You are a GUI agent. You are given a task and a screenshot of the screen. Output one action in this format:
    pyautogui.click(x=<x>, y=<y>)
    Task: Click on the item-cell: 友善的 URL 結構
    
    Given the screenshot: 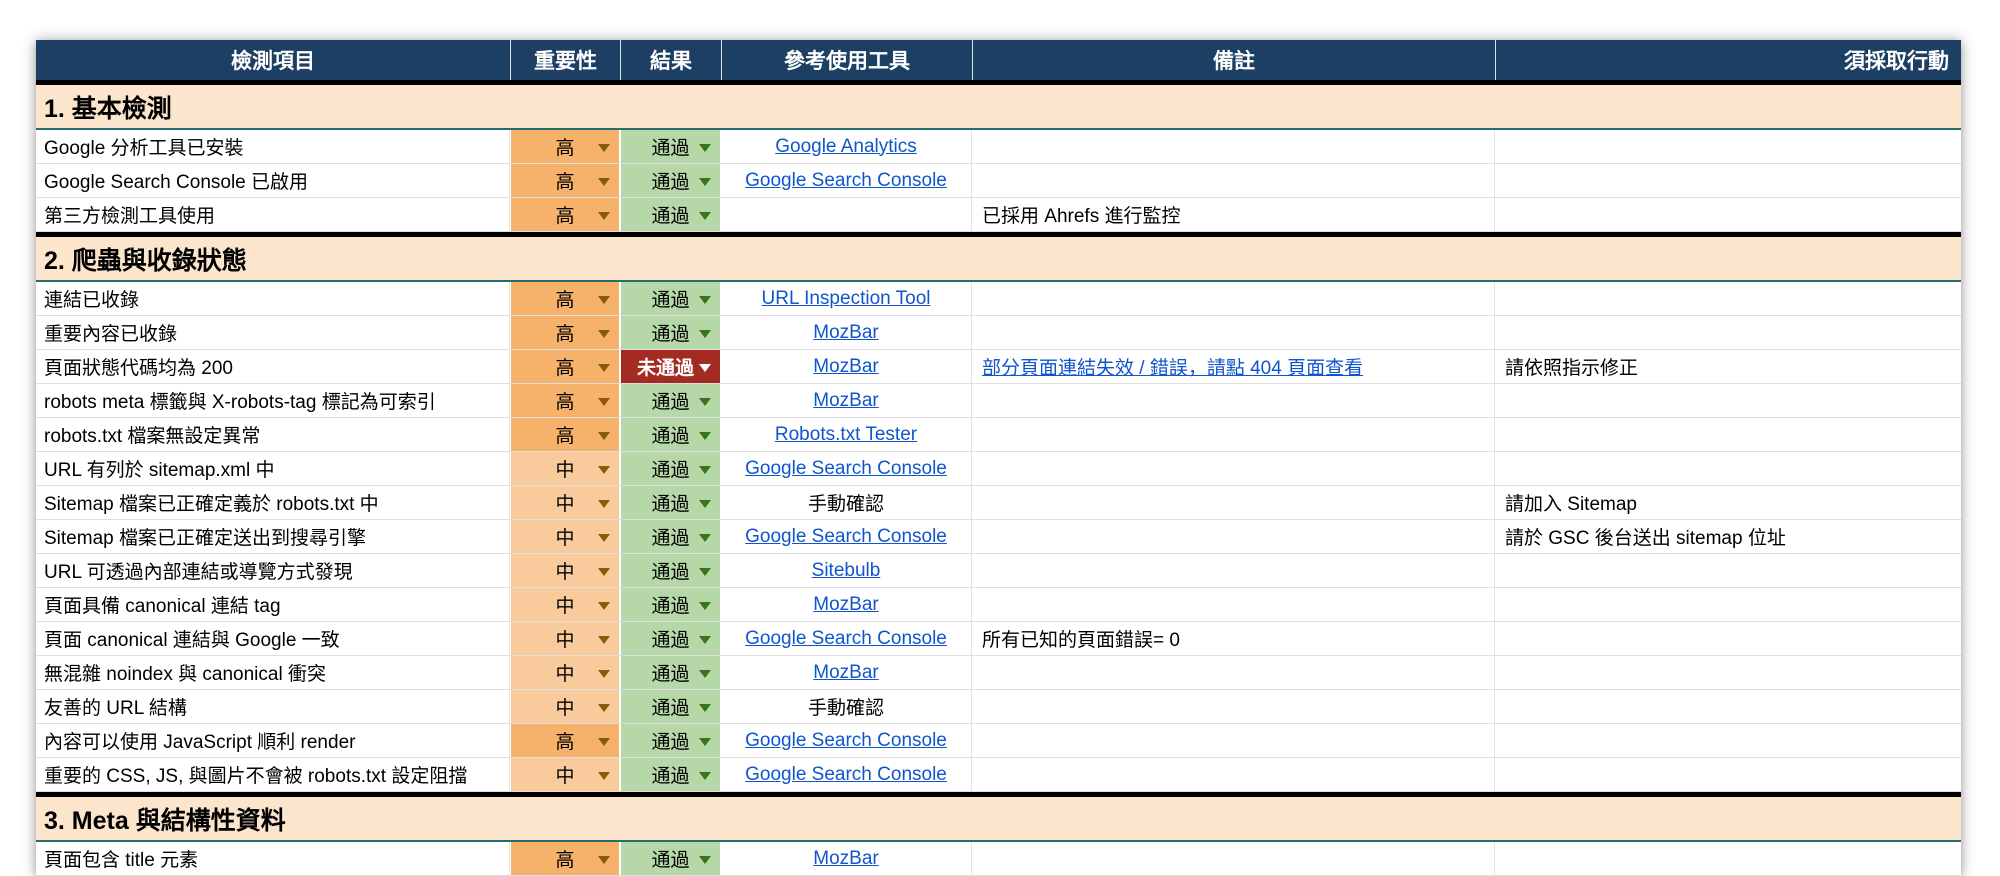 What is the action you would take?
    pyautogui.click(x=273, y=706)
    